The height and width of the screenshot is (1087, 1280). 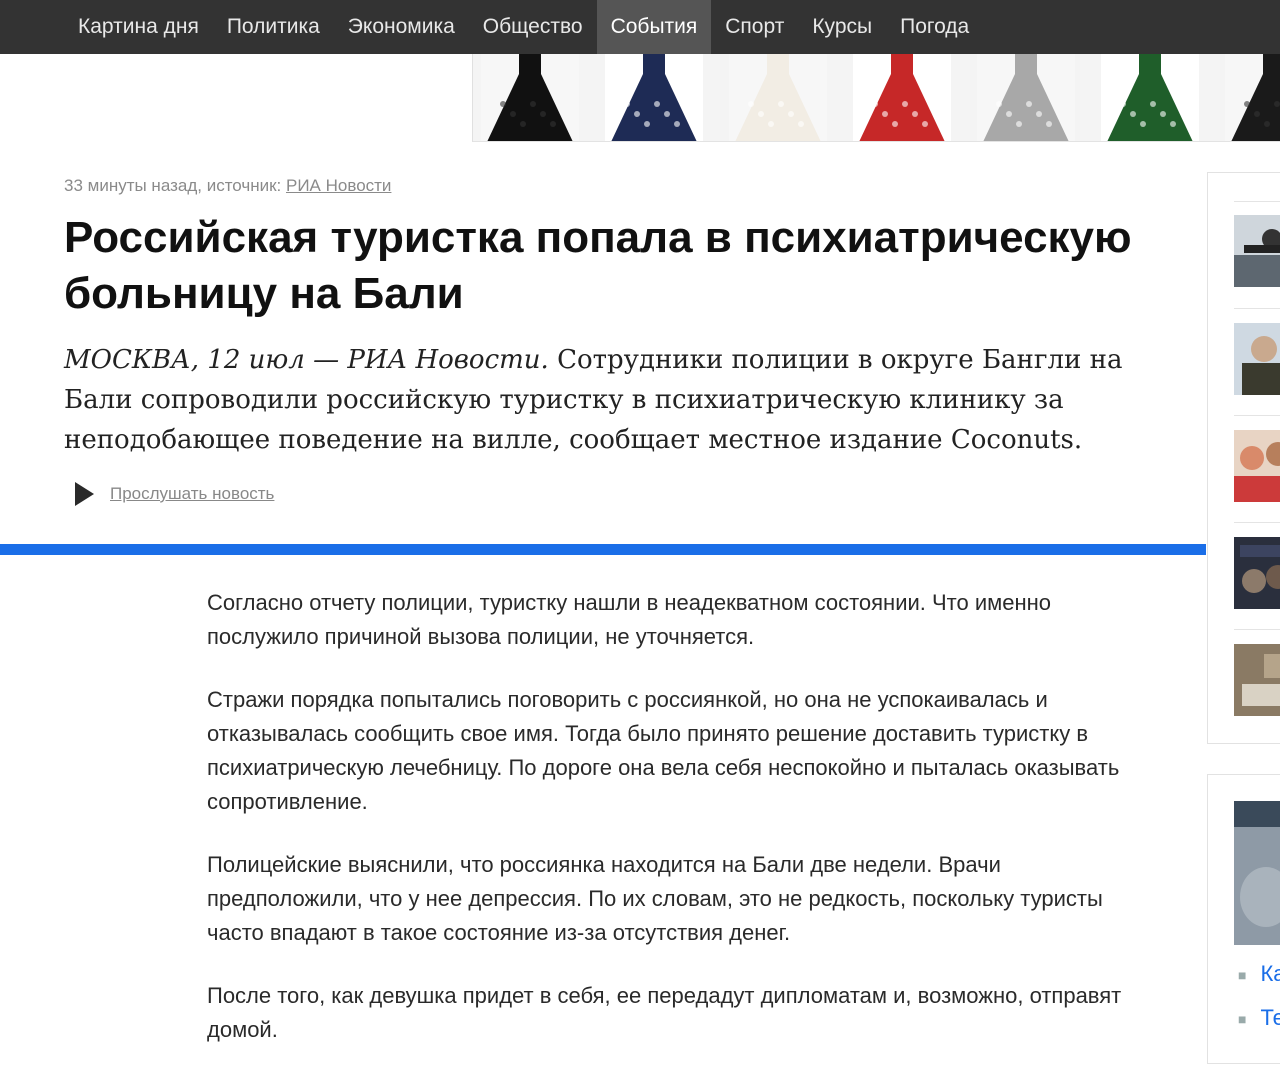 I want to click on nav-item-economy: Экономика, so click(x=401, y=27).